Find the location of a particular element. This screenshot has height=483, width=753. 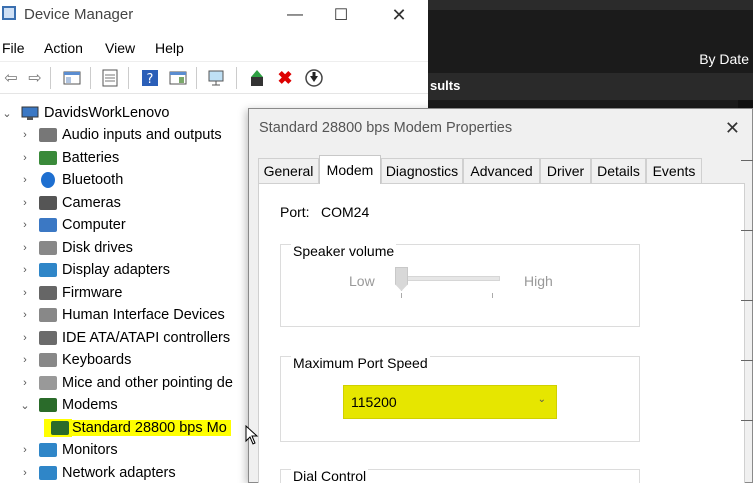

computer-name-label: DavidsWorkLenovo is located at coordinates (107, 113).